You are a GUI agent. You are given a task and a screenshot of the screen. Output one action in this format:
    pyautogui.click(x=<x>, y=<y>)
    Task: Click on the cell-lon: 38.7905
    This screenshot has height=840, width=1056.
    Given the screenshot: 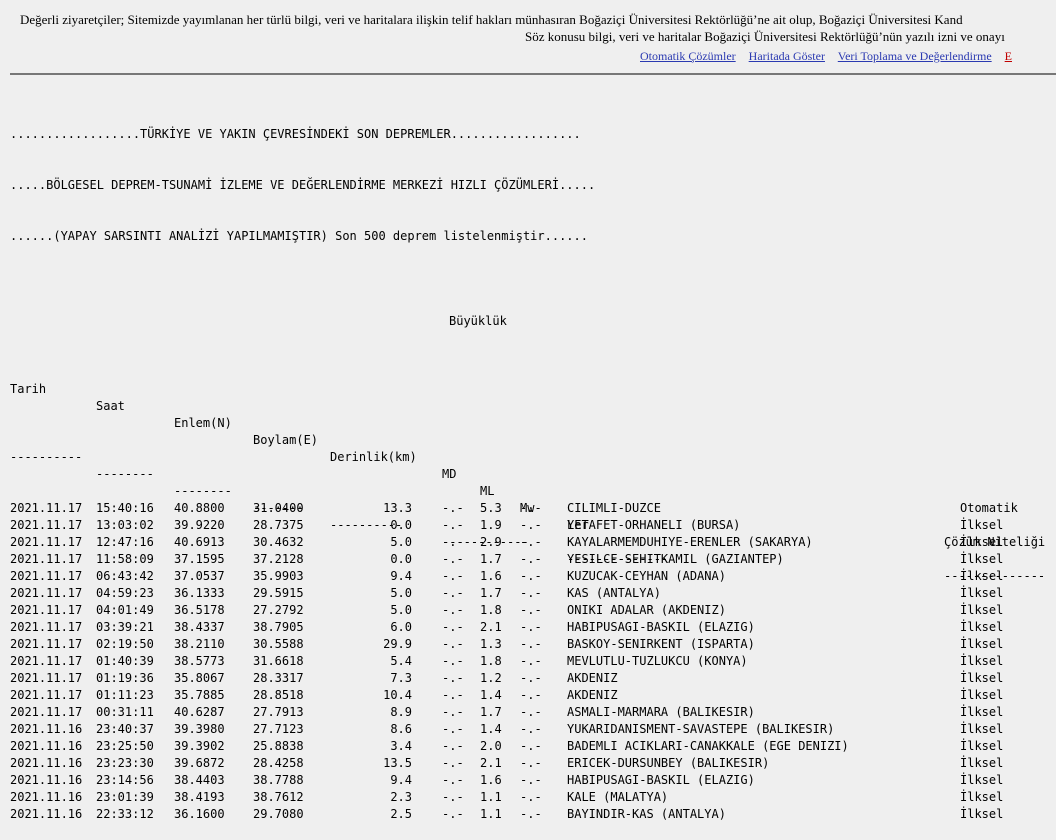 What is the action you would take?
    pyautogui.click(x=278, y=627)
    